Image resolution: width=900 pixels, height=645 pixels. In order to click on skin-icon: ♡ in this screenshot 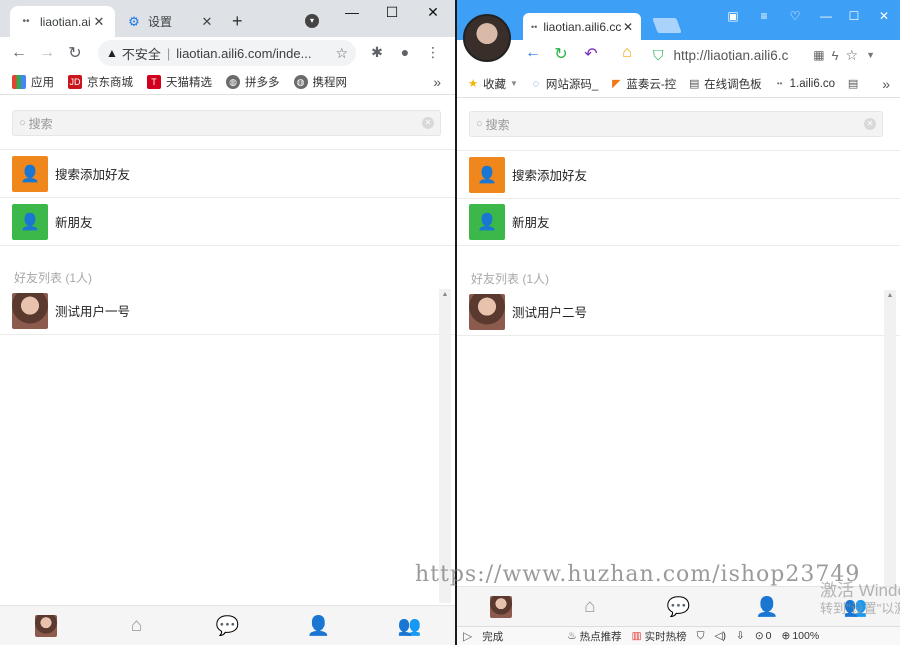, I will do `click(795, 19)`.